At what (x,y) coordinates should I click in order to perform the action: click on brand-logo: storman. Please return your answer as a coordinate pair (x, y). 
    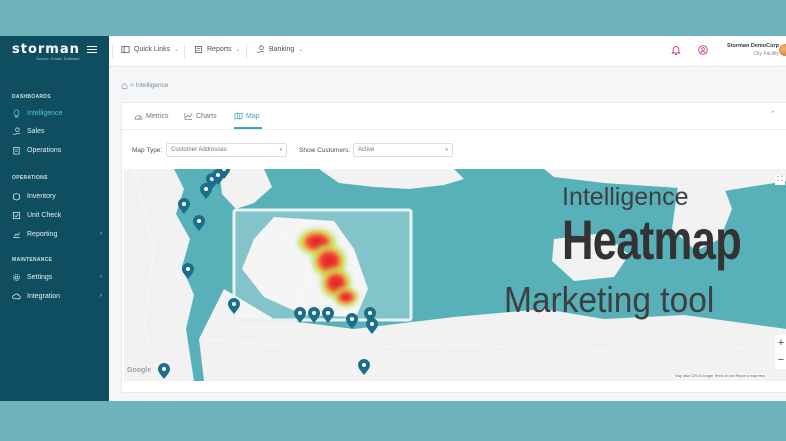
    Looking at the image, I should click on (46, 49).